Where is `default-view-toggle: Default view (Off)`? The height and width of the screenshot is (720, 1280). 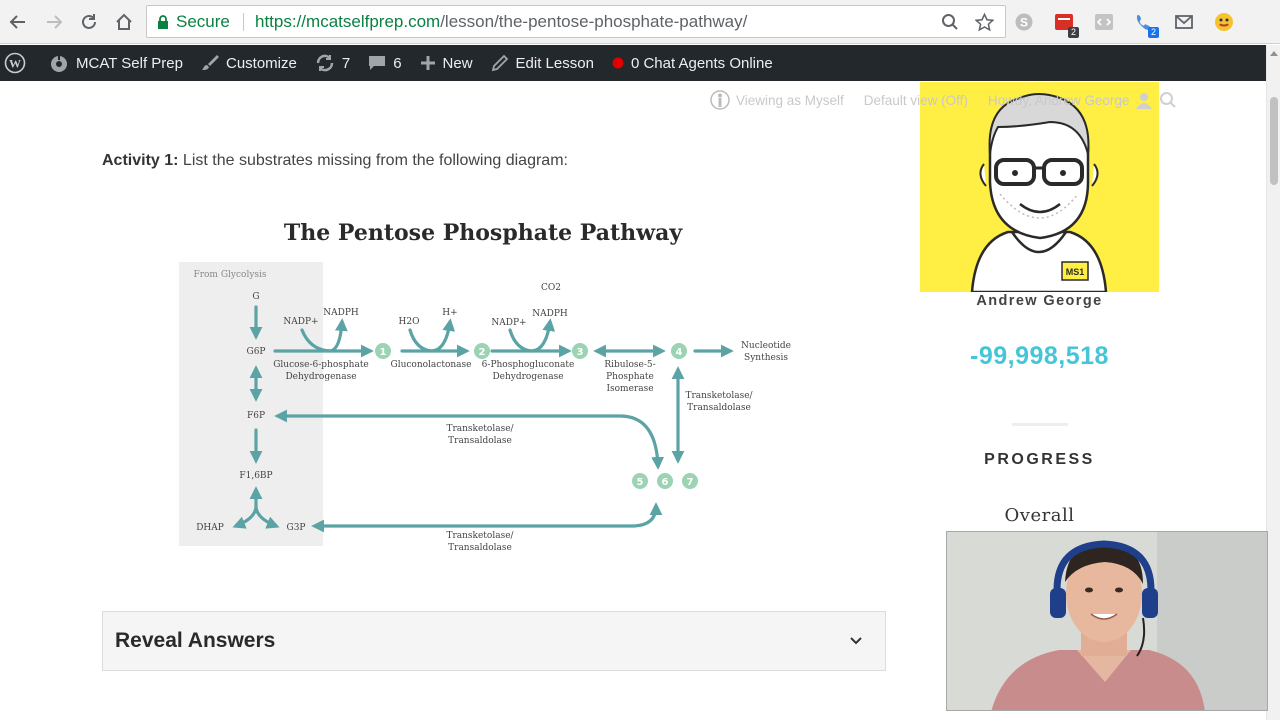
default-view-toggle: Default view (Off) is located at coordinates (916, 100).